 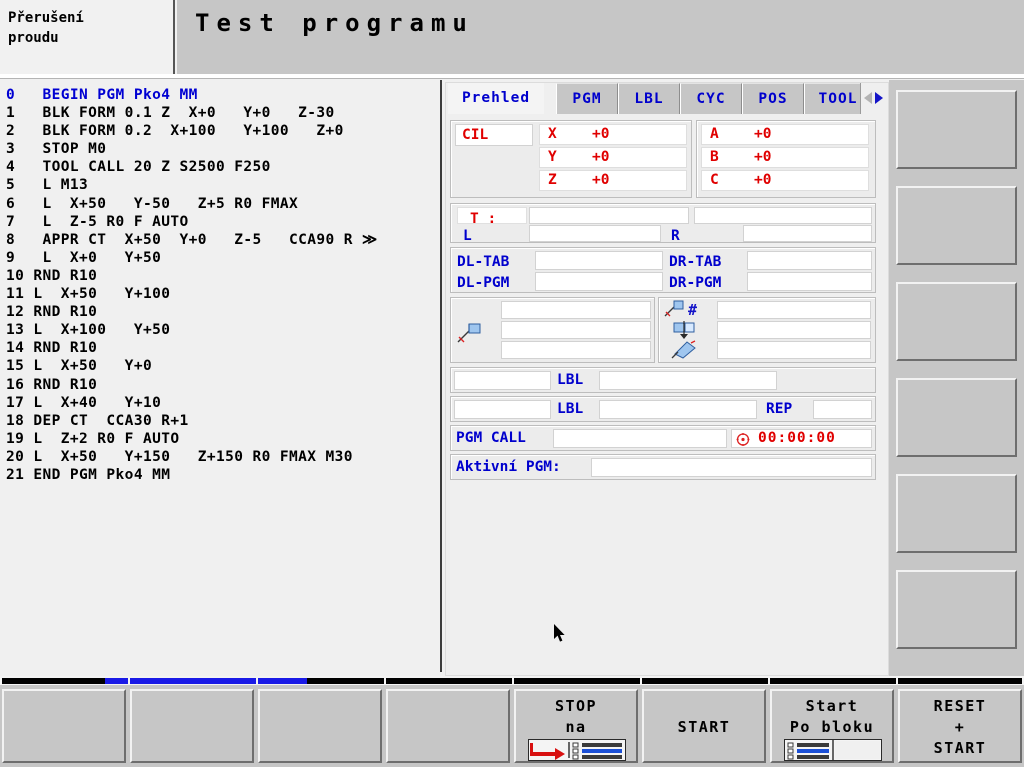 What do you see at coordinates (220, 330) in the screenshot?
I see `program-line: 13 L X+100 Y+50` at bounding box center [220, 330].